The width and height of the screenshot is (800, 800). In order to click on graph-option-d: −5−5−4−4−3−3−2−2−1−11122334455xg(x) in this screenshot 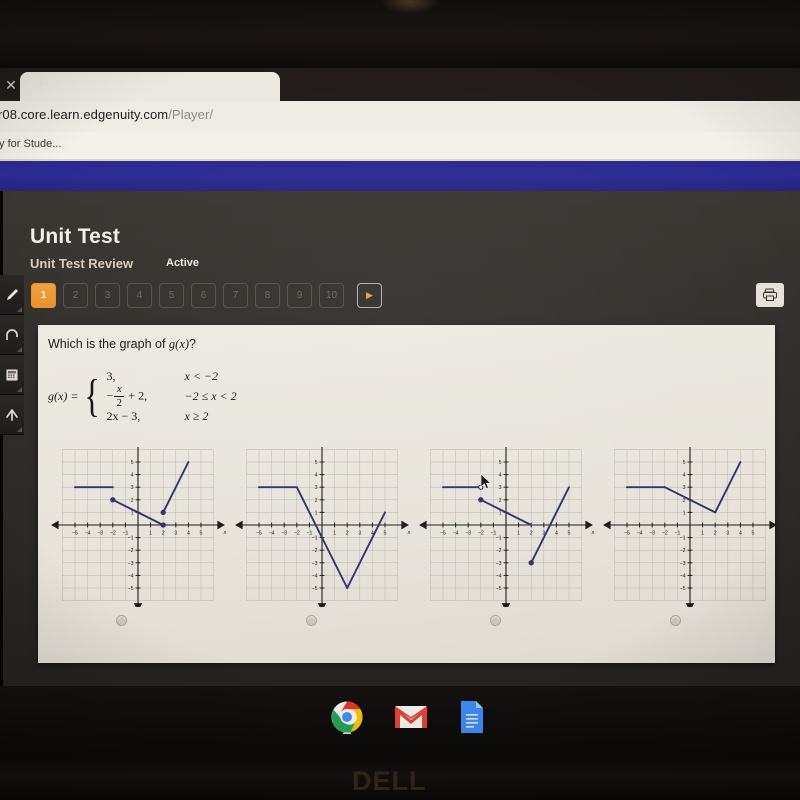, I will do `click(690, 527)`.